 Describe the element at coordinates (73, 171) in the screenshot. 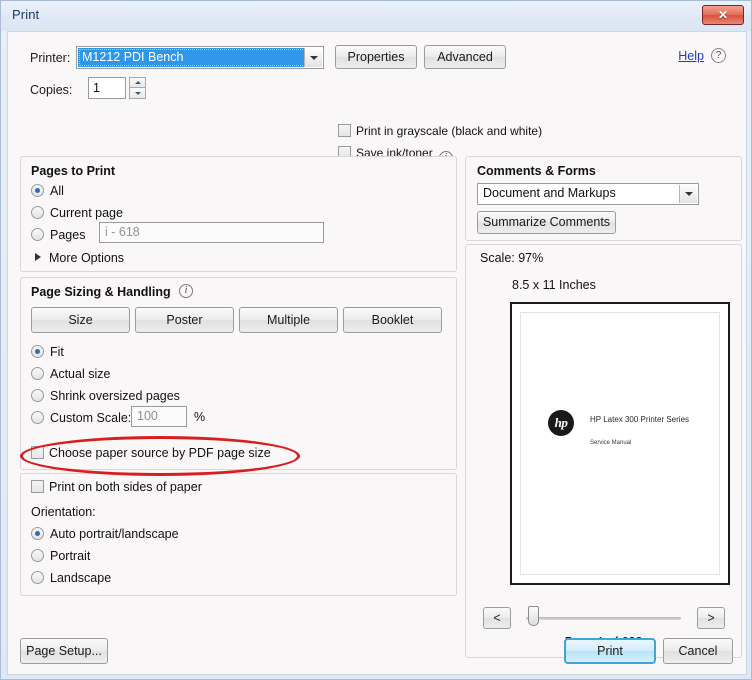

I see `pages-to-print-header: Pages to Print` at that location.